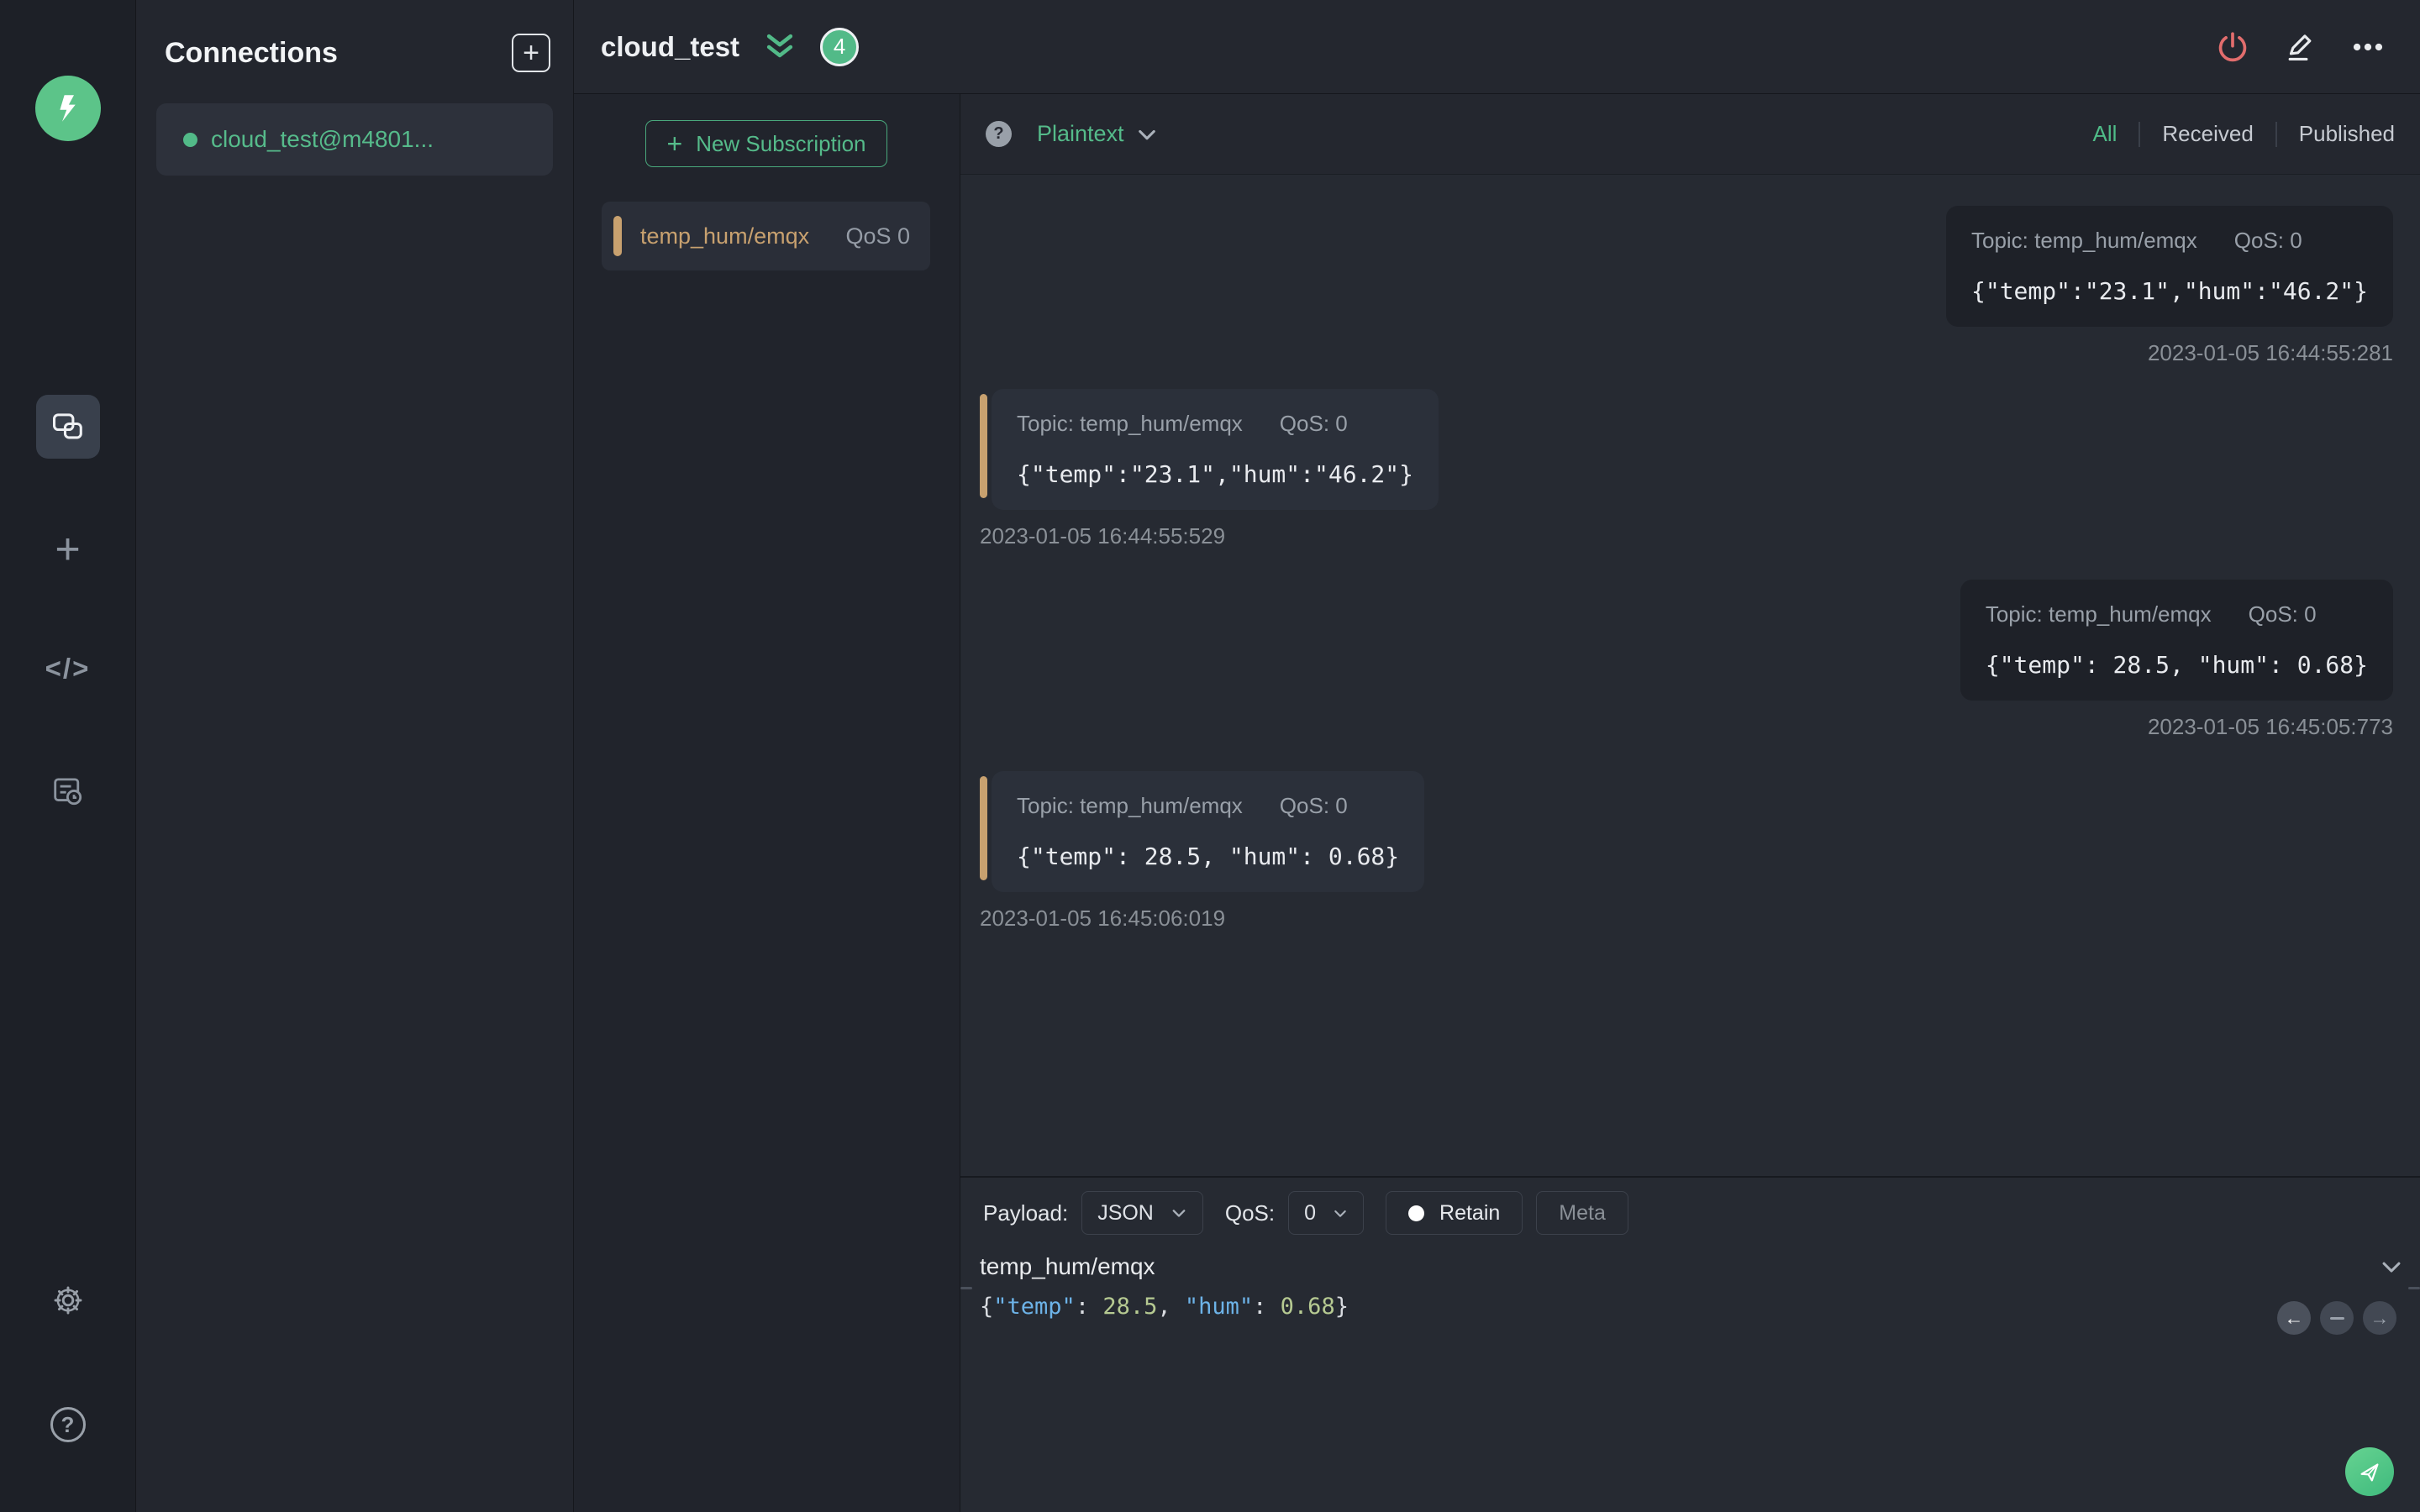  I want to click on topbar-actions, so click(2300, 47).